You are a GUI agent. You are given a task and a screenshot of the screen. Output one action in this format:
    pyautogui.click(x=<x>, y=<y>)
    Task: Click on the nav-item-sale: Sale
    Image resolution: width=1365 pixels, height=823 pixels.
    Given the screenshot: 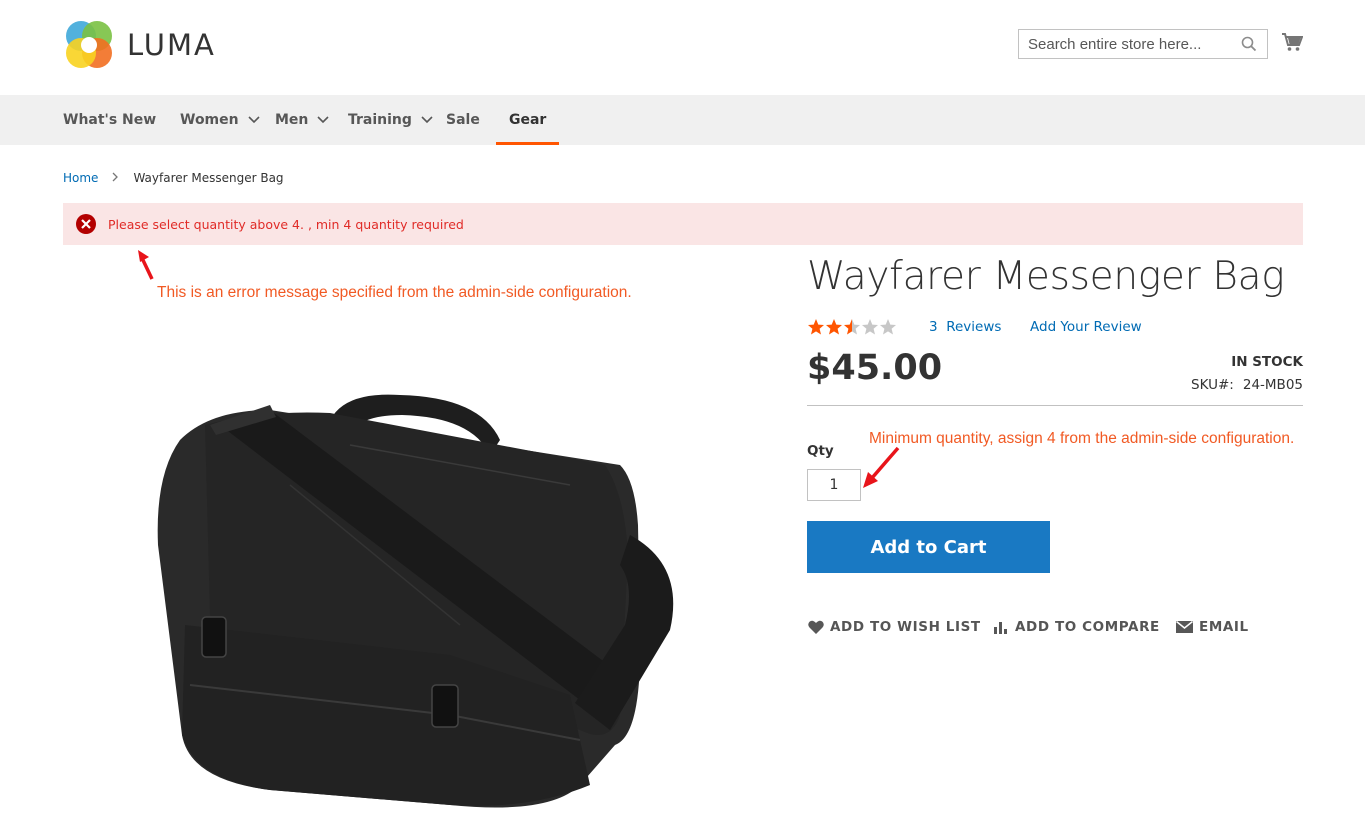 What is the action you would take?
    pyautogui.click(x=463, y=120)
    